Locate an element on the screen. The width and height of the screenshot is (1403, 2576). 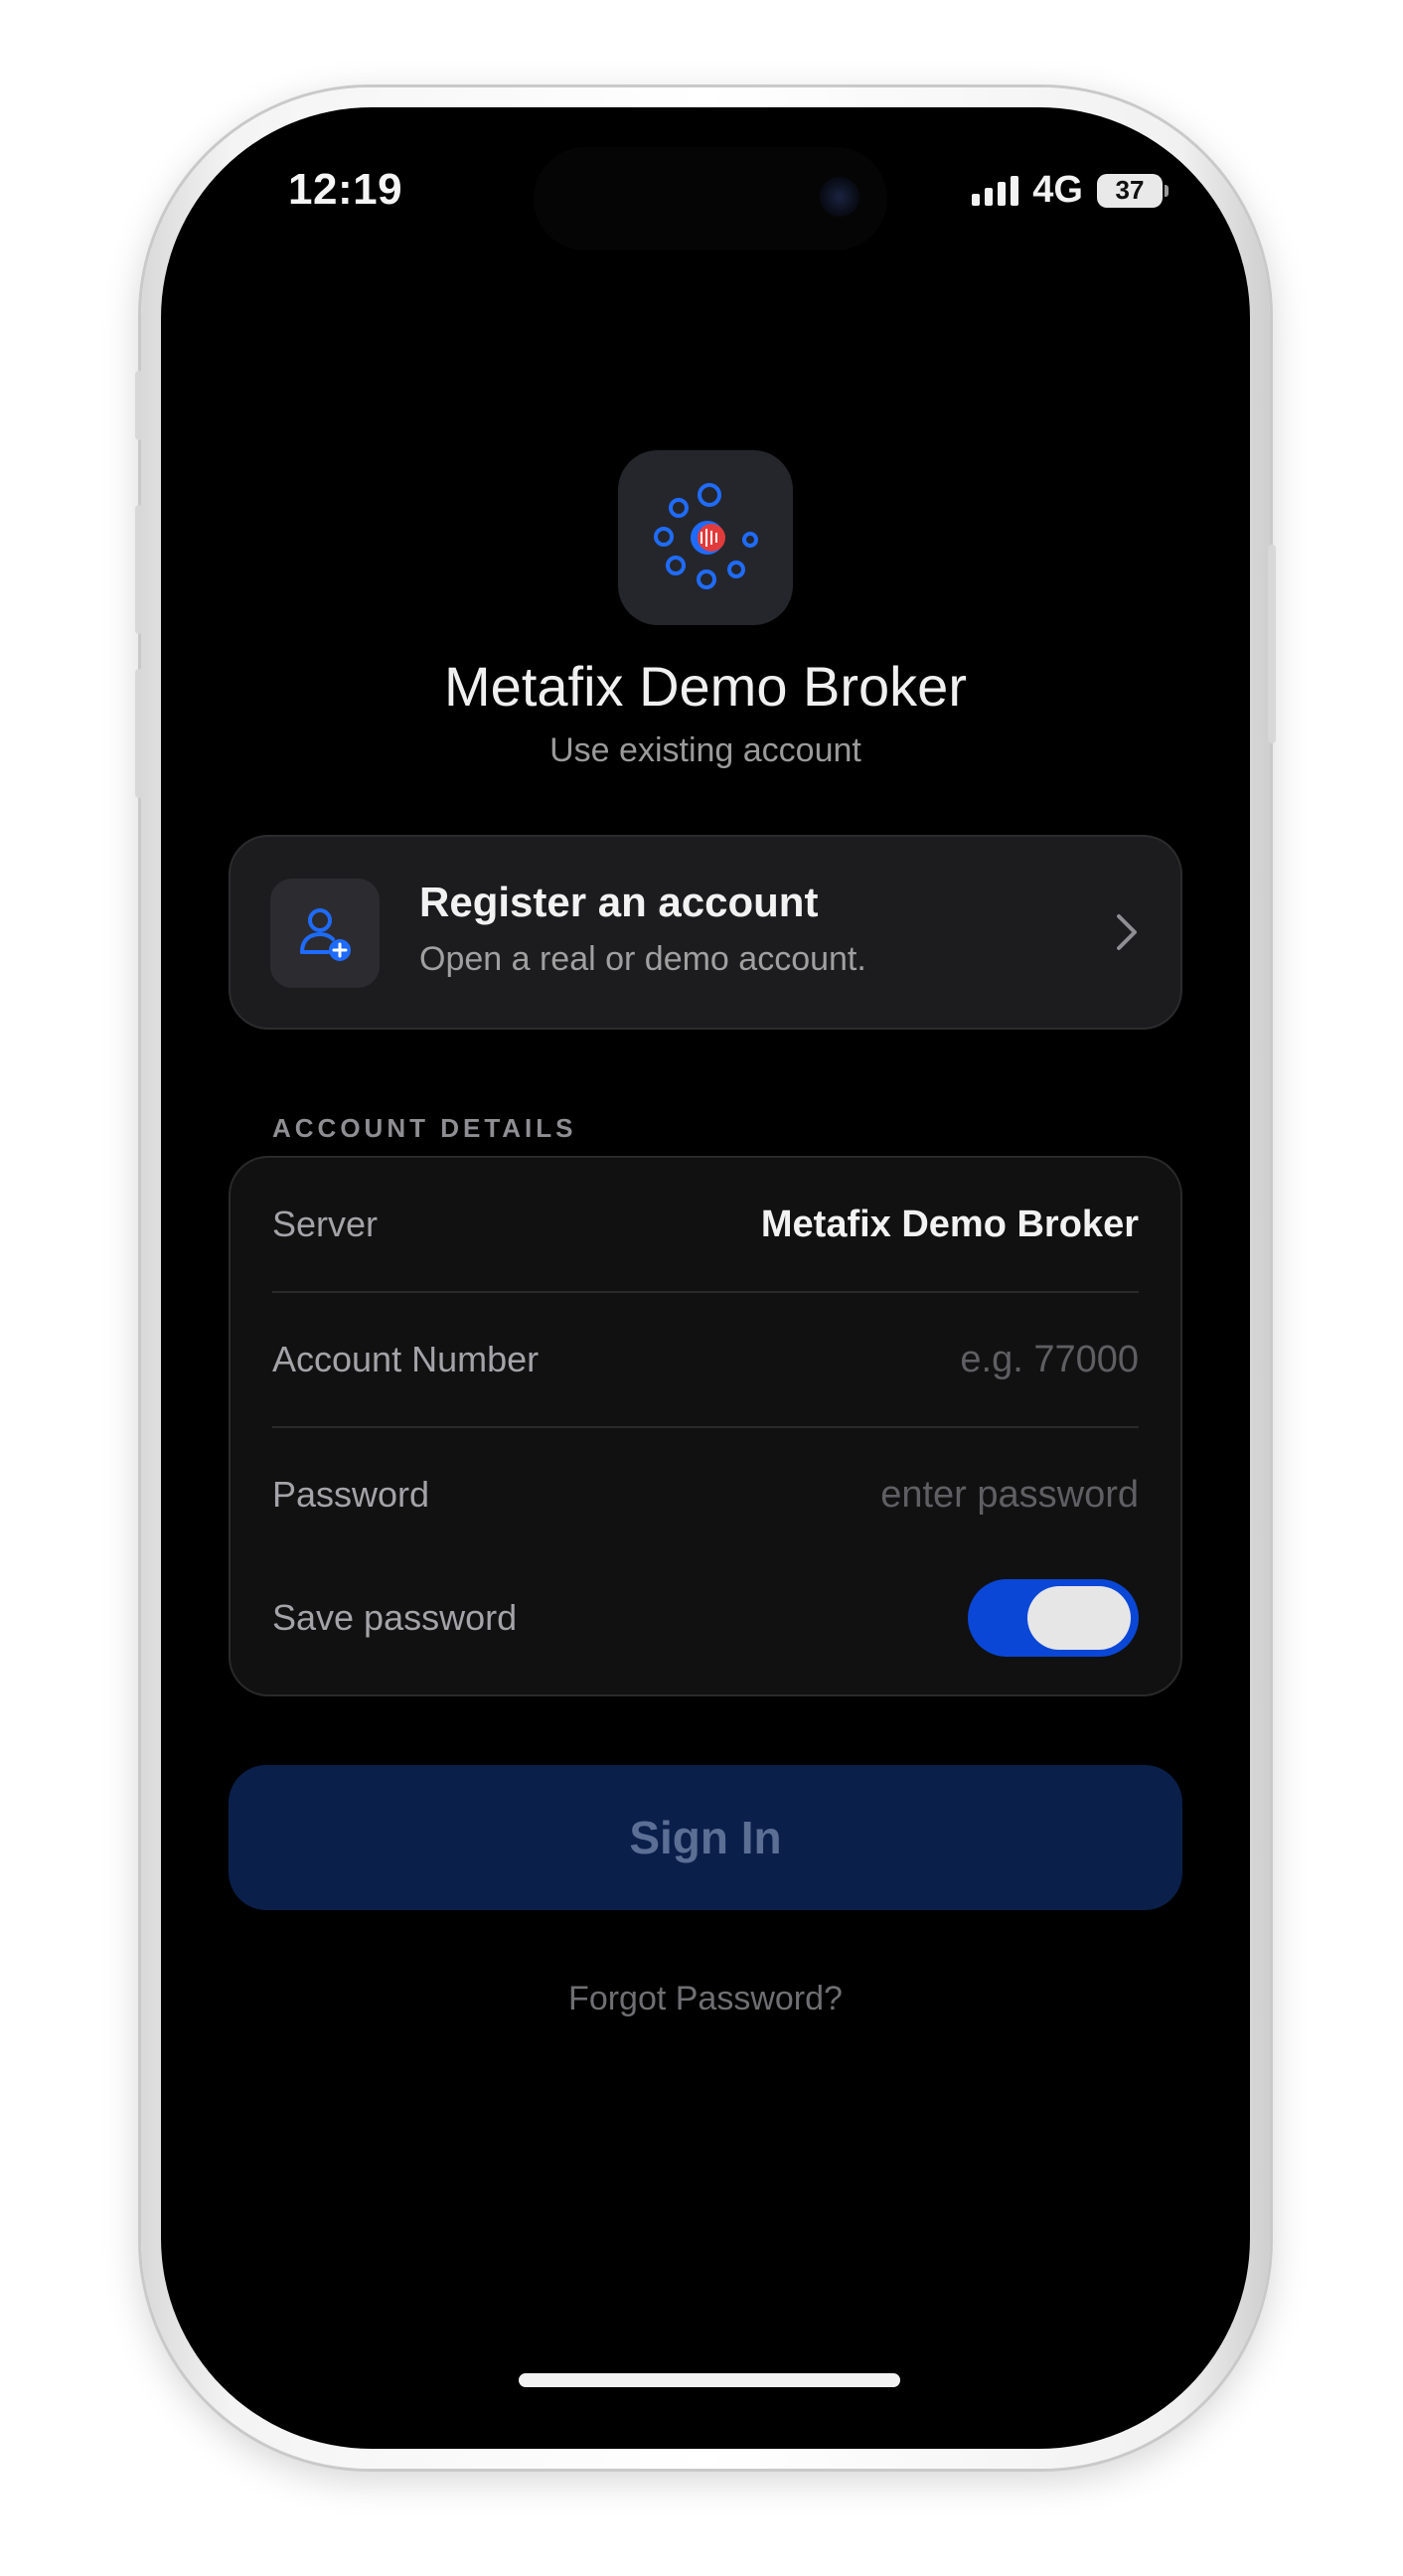
sign-in-button: Sign In is located at coordinates (705, 1837).